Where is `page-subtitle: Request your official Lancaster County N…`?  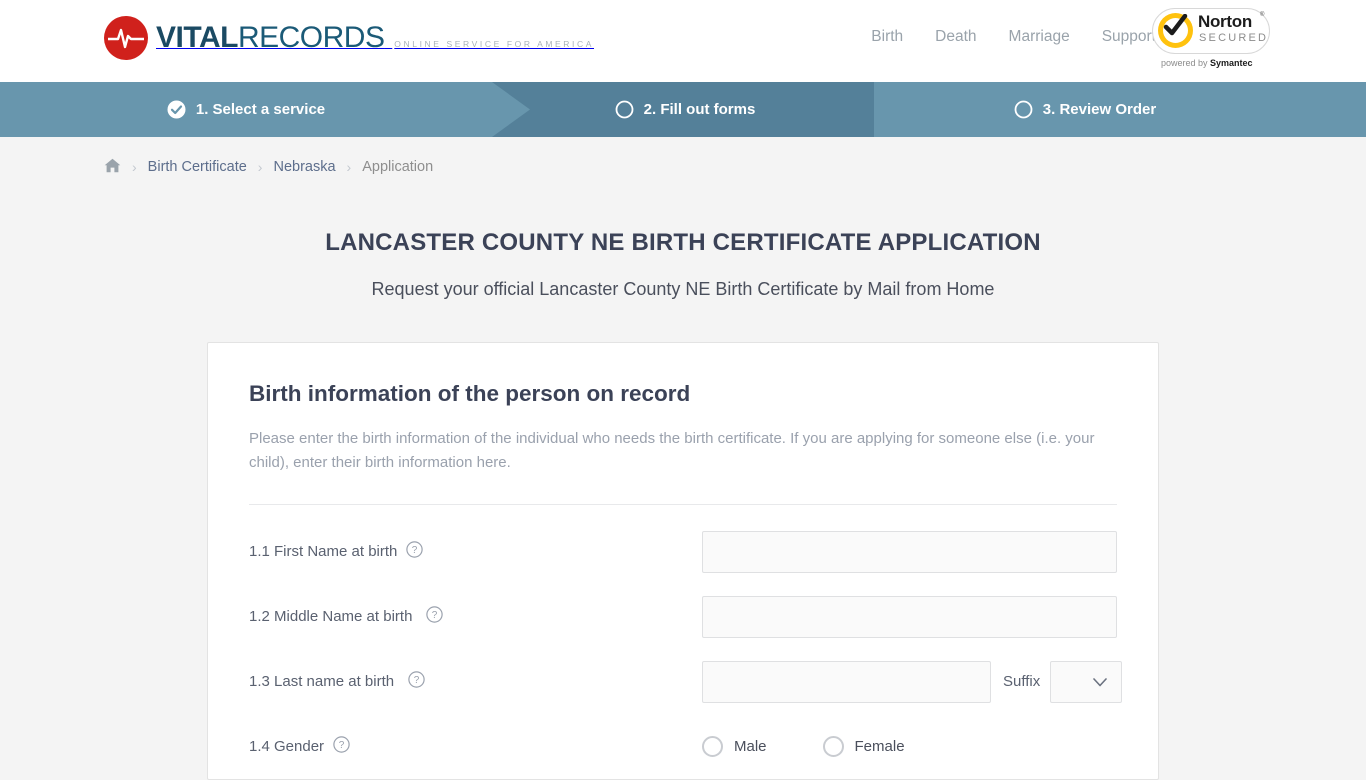 page-subtitle: Request your official Lancaster County N… is located at coordinates (683, 289).